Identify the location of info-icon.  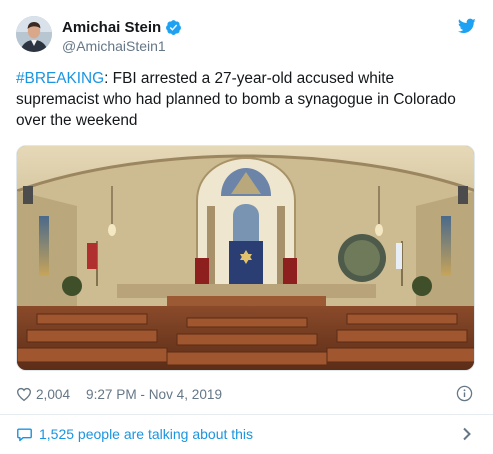
(464, 393).